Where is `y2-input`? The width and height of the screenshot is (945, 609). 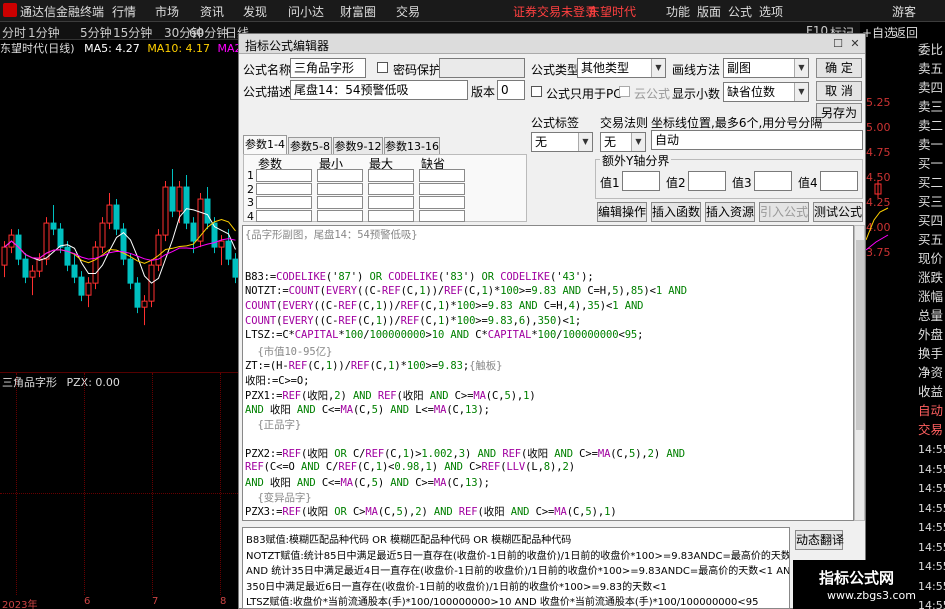 y2-input is located at coordinates (707, 181).